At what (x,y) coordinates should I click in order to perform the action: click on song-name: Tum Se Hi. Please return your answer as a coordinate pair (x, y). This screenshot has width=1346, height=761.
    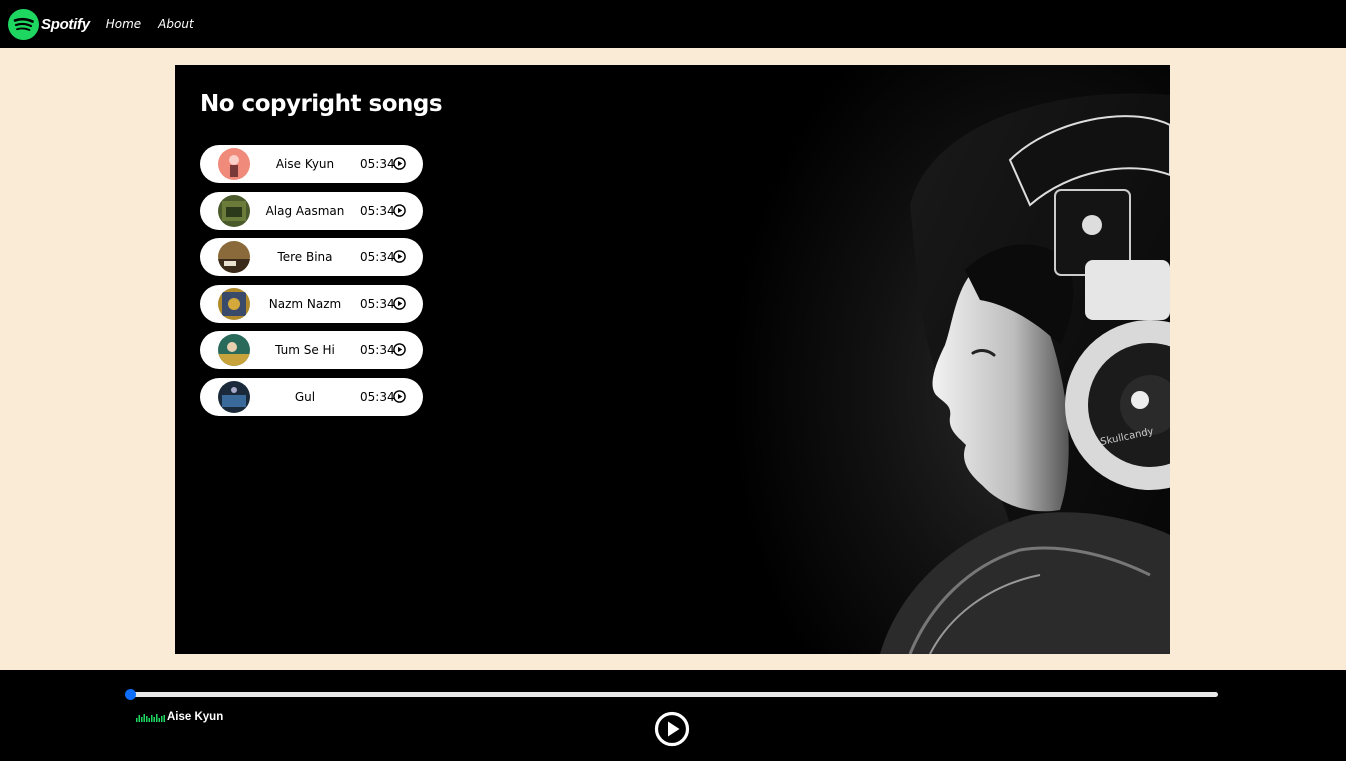
    Looking at the image, I should click on (305, 350).